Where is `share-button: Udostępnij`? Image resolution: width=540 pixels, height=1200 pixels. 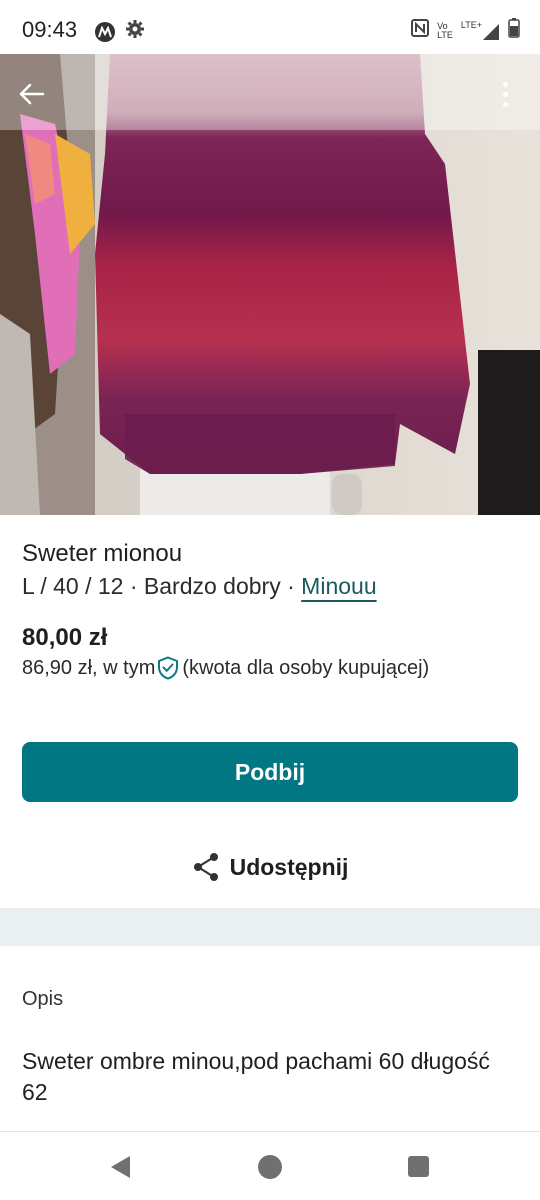 share-button: Udostępnij is located at coordinates (270, 867).